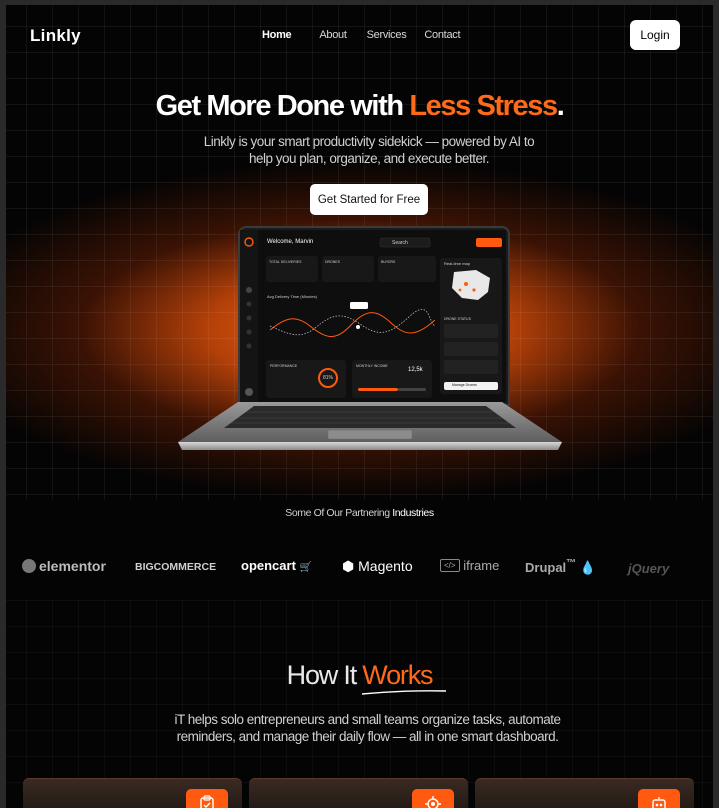  Describe the element at coordinates (292, 296) in the screenshot. I see `dashboard-chart-title: Avg Delivery Time (Minutes)` at that location.